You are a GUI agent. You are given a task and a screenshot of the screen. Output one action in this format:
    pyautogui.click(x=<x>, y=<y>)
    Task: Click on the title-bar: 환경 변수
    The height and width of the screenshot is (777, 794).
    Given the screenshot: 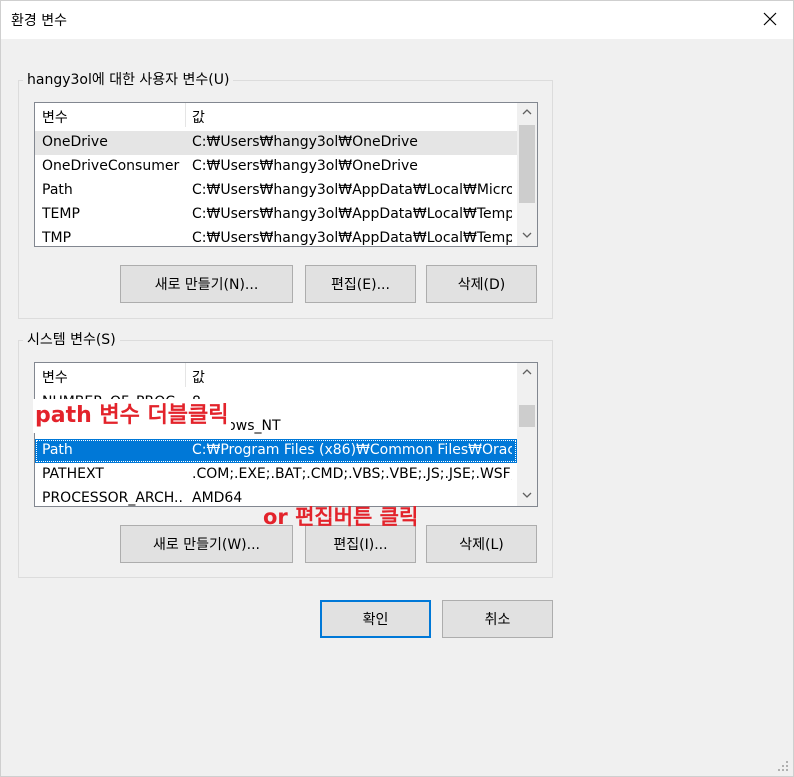 What is the action you would take?
    pyautogui.click(x=397, y=20)
    